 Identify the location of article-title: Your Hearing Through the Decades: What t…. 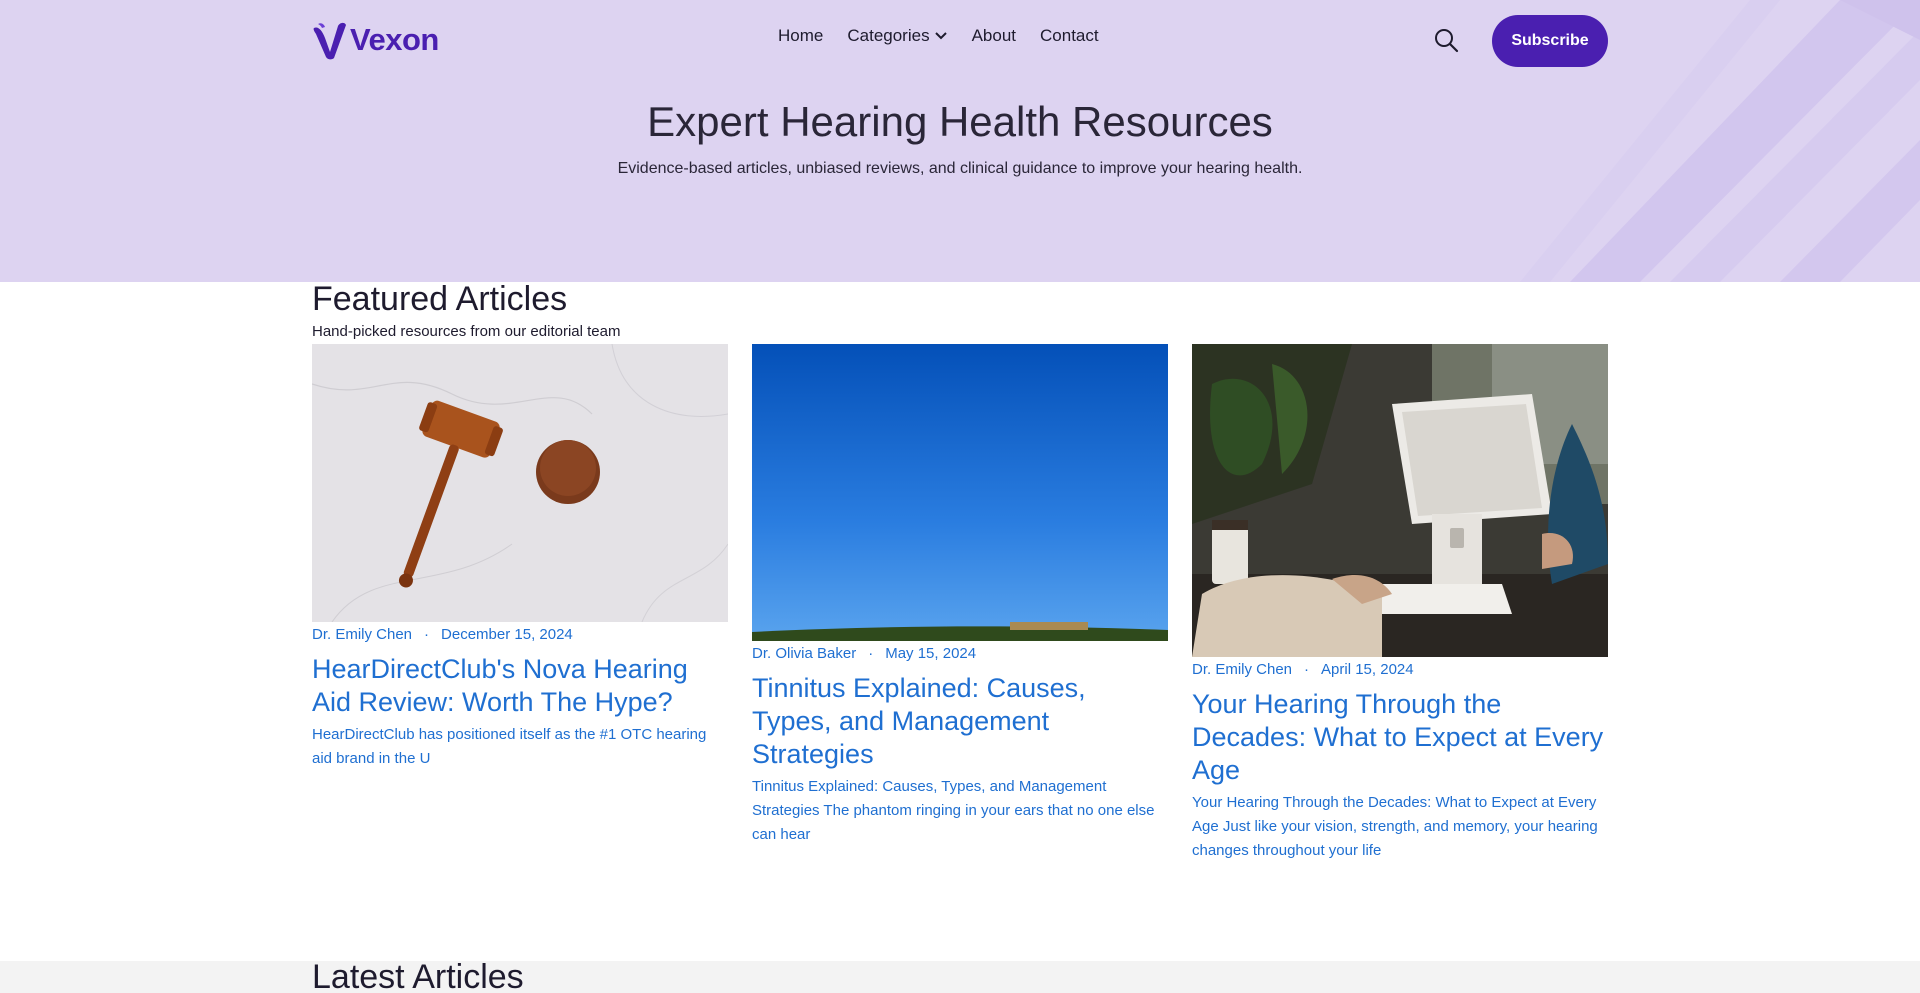
(1400, 737).